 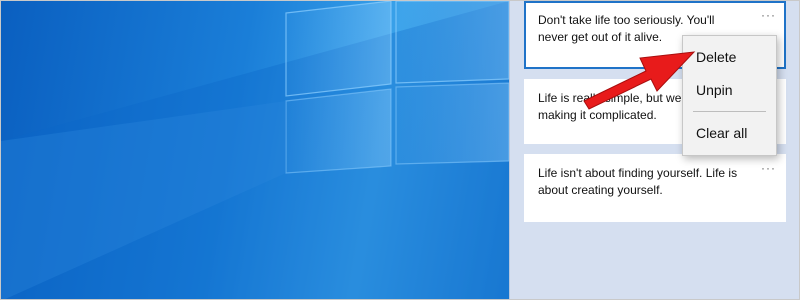 I want to click on unpin-menu-item: Unpin, so click(x=729, y=90).